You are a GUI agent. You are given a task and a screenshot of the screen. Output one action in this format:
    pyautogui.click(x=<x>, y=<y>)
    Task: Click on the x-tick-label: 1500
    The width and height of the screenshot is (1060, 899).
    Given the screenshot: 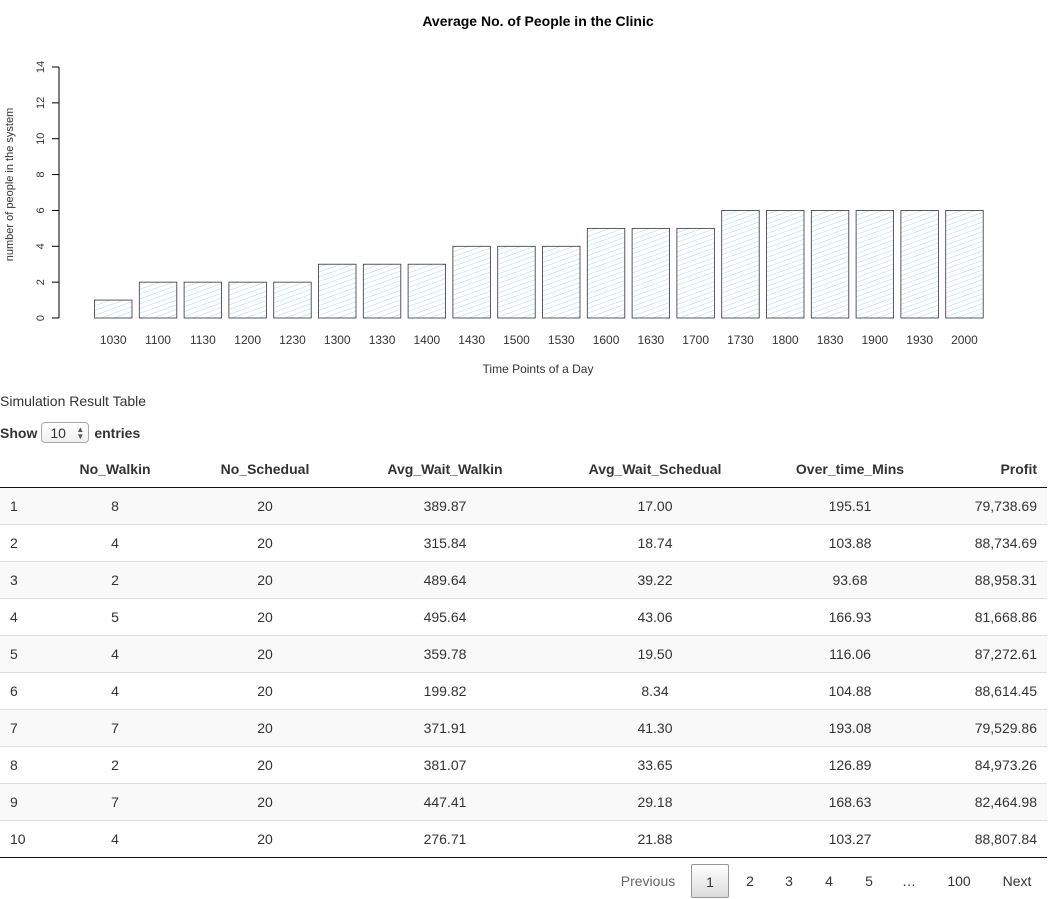 What is the action you would take?
    pyautogui.click(x=516, y=340)
    